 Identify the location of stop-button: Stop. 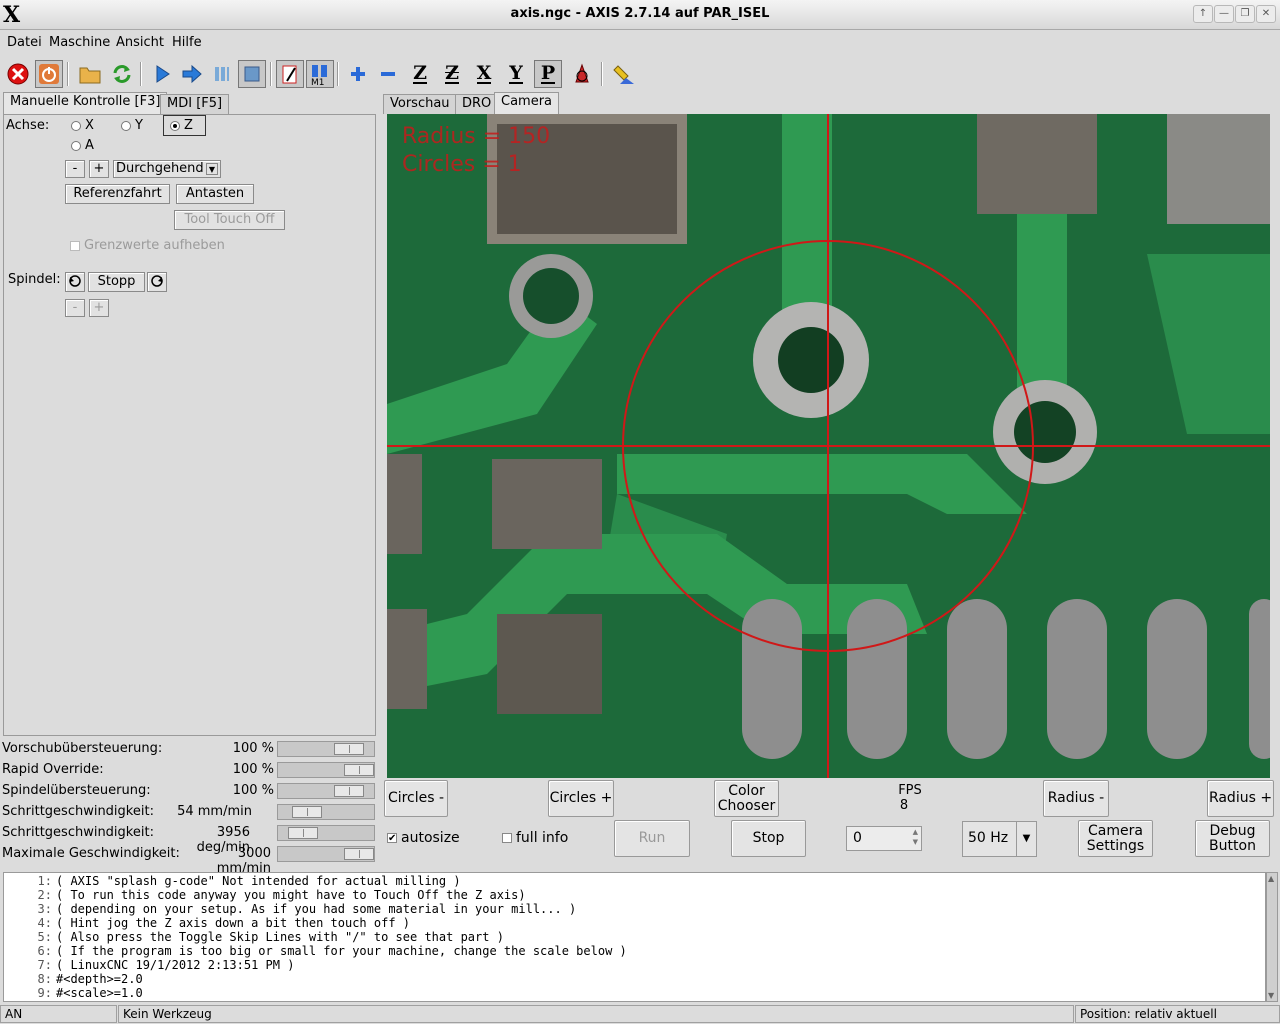
(768, 838).